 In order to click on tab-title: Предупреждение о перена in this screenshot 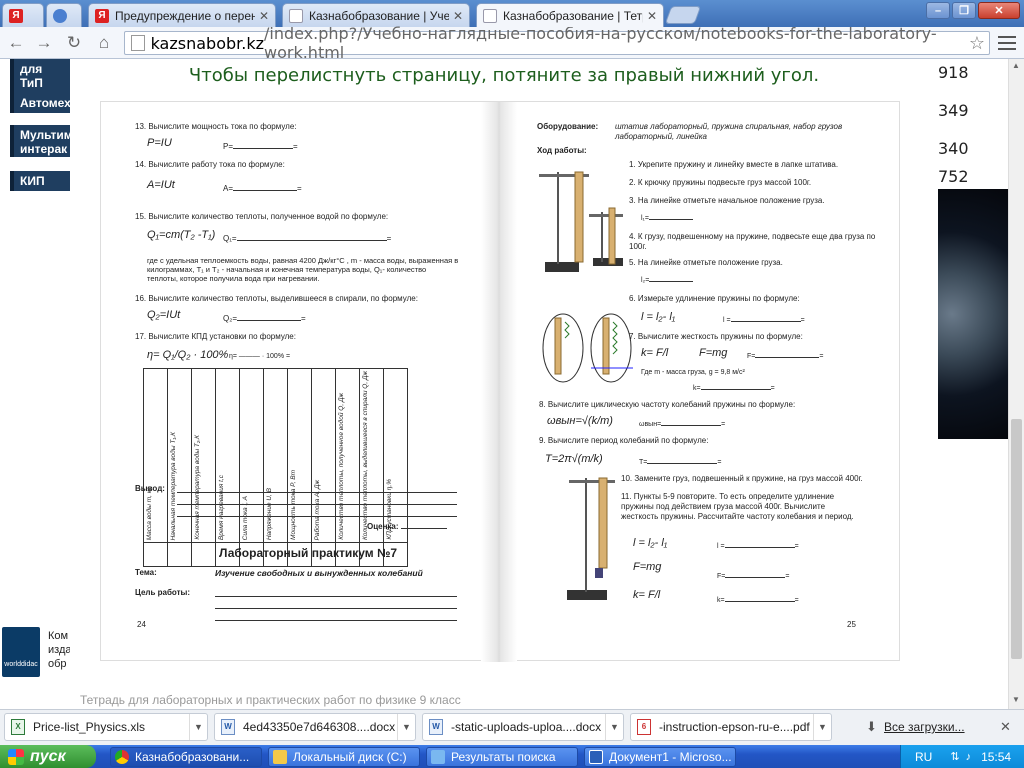, I will do `click(185, 15)`.